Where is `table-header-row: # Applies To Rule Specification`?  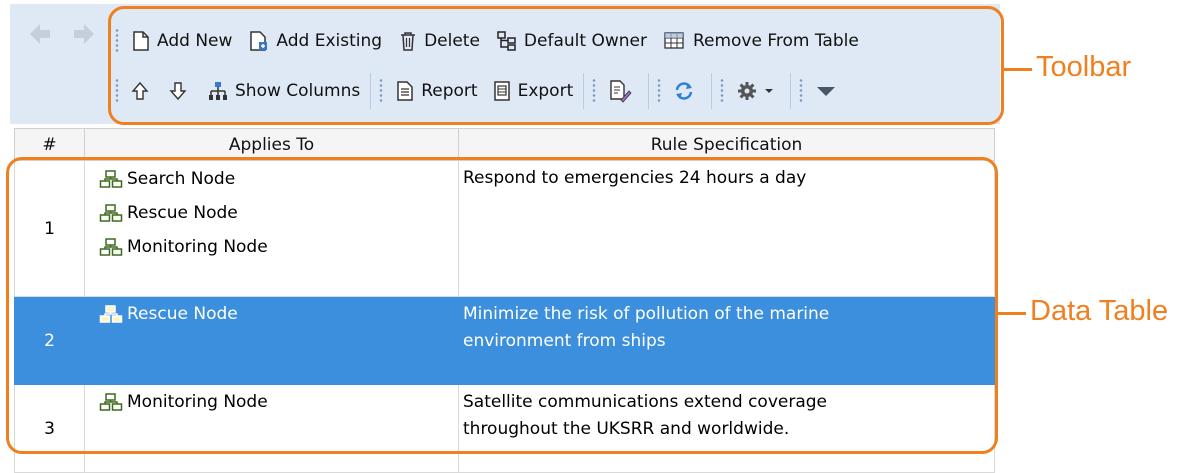
table-header-row: # Applies To Rule Specification is located at coordinates (504, 144).